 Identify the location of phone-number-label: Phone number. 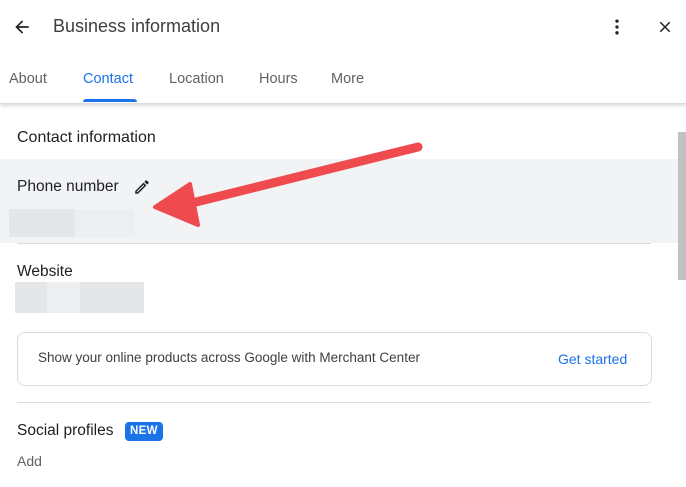
(68, 186).